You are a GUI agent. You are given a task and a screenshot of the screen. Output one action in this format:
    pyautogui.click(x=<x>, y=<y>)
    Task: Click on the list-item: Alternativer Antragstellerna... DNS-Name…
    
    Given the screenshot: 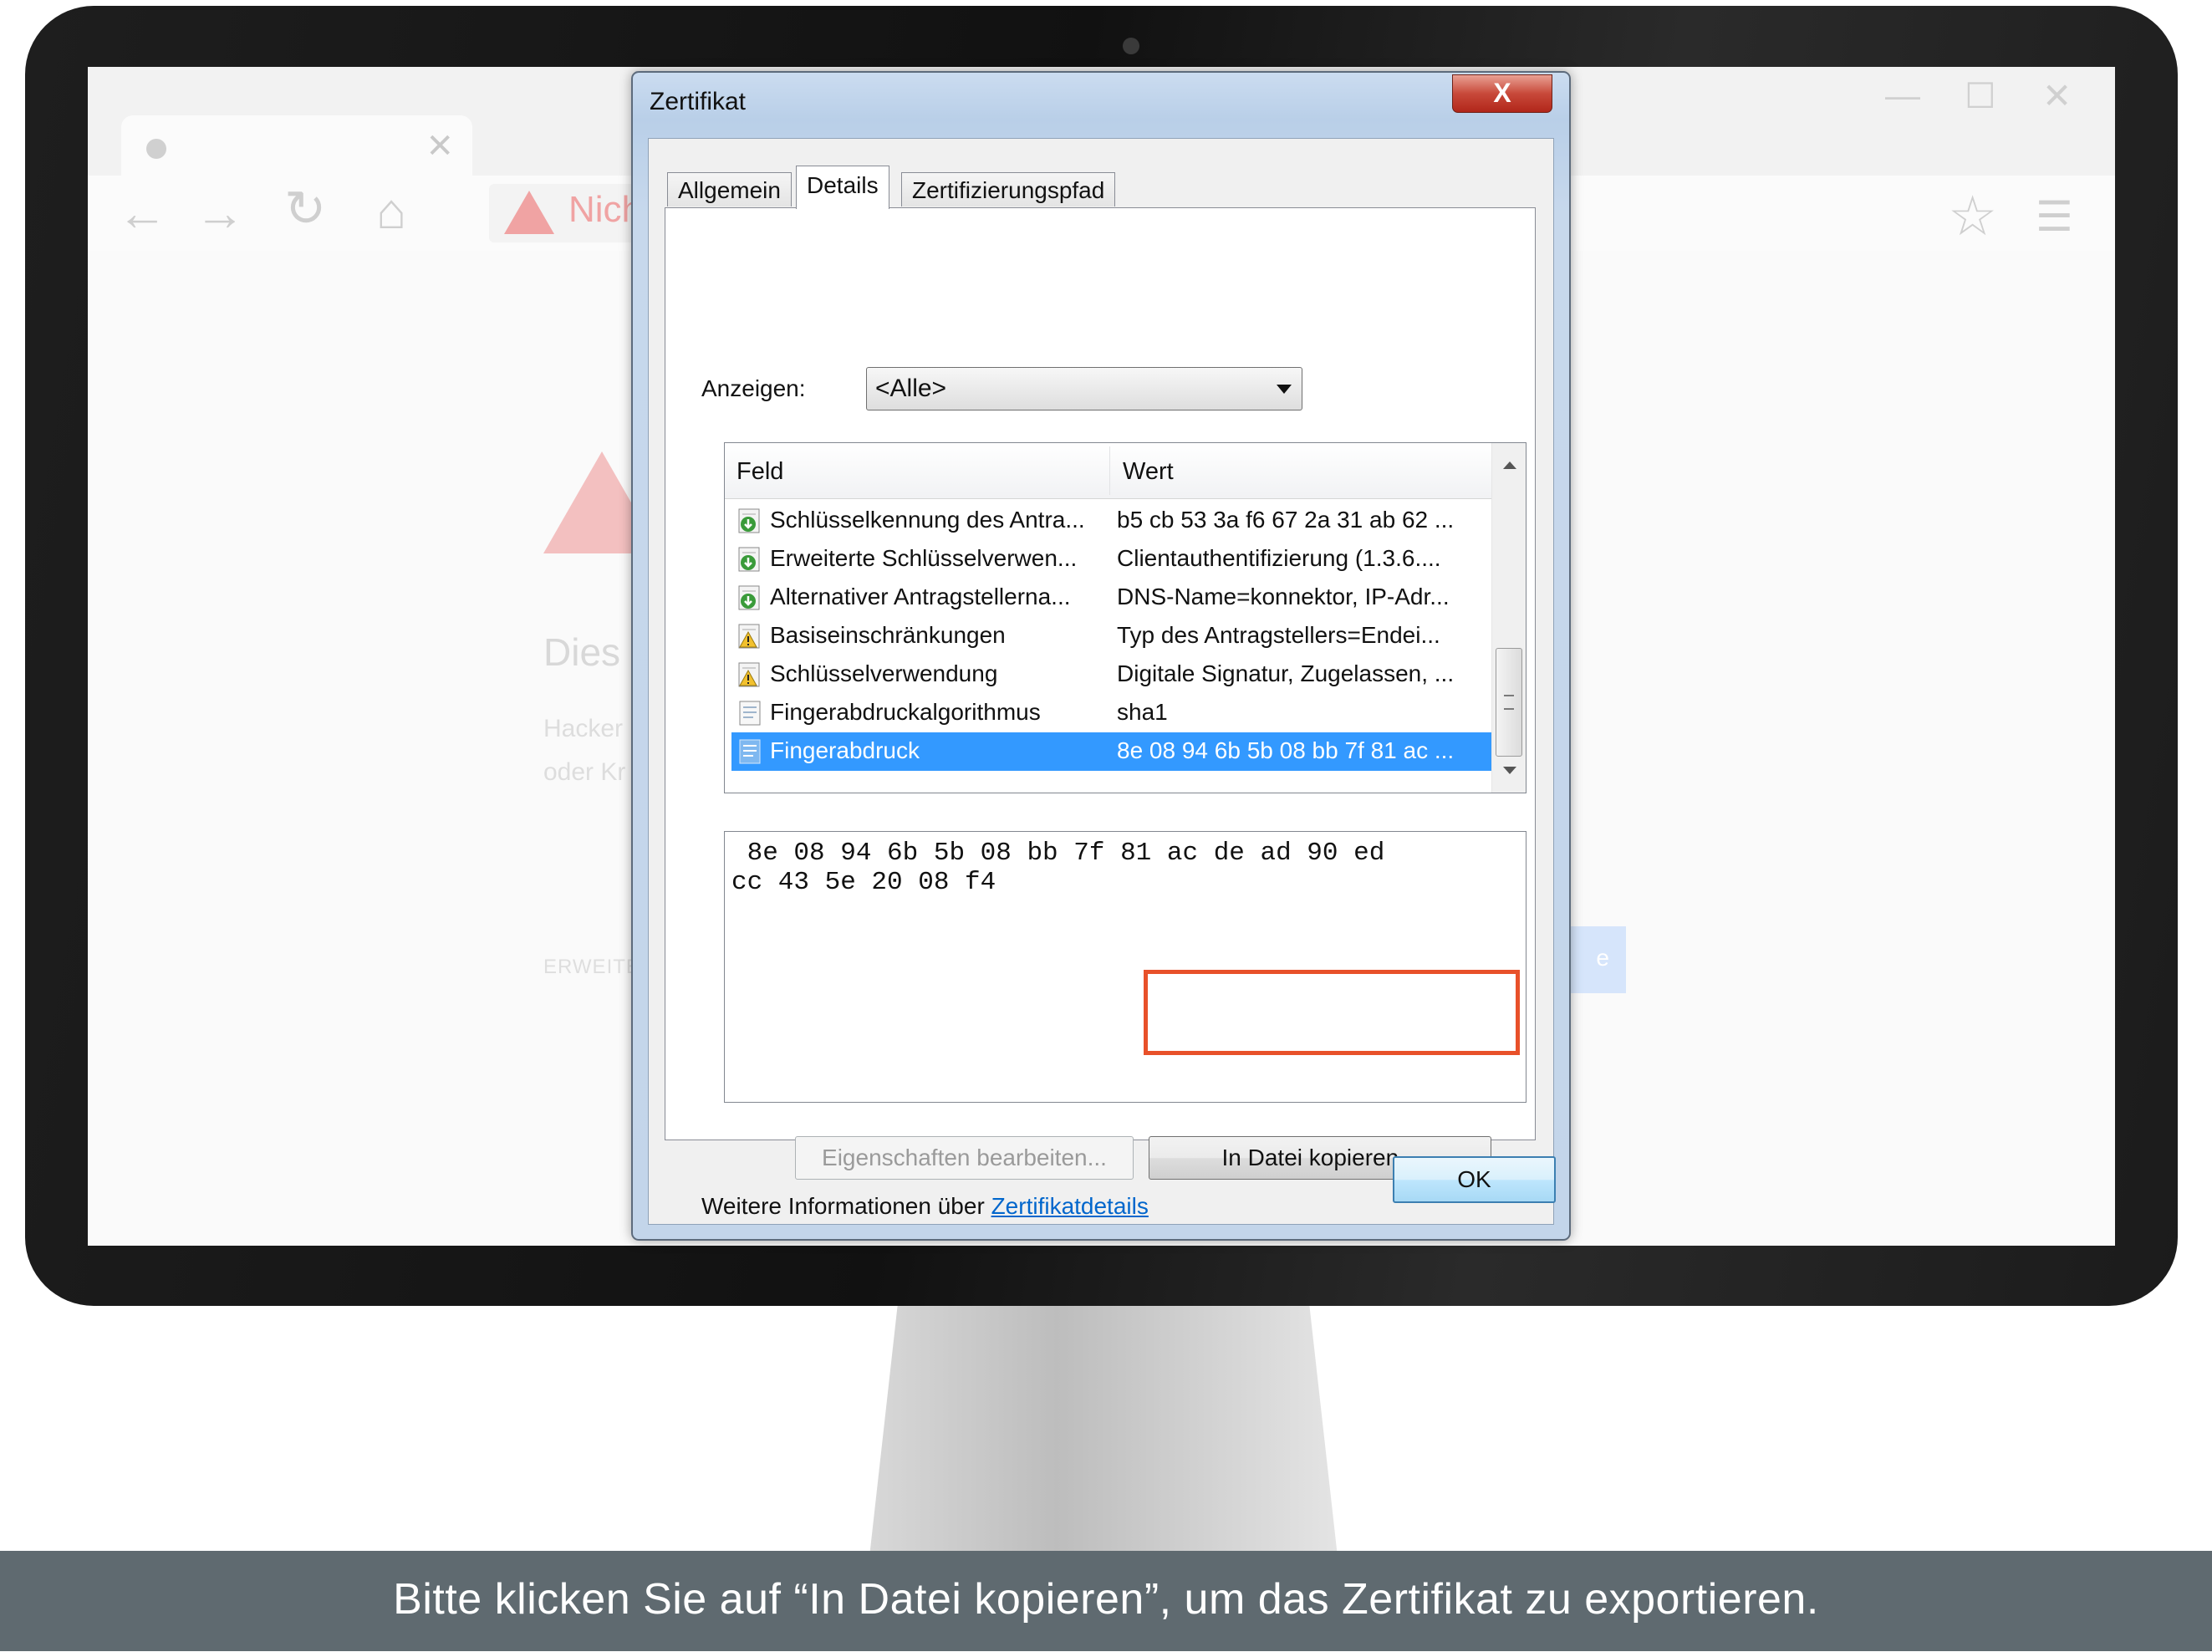 What is the action you would take?
    pyautogui.click(x=1111, y=598)
    